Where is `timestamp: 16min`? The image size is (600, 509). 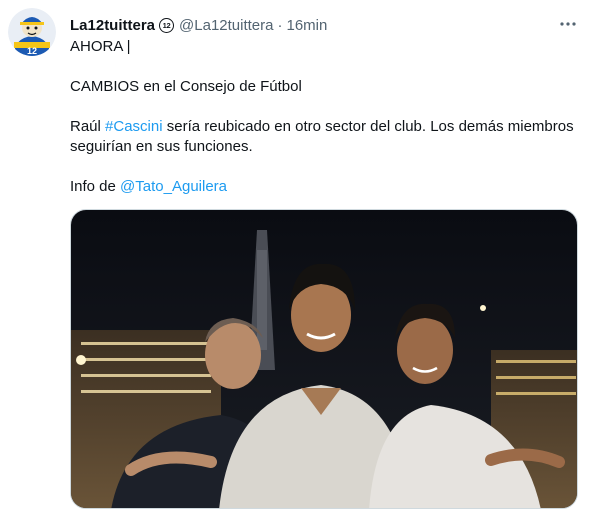
timestamp: 16min is located at coordinates (306, 25).